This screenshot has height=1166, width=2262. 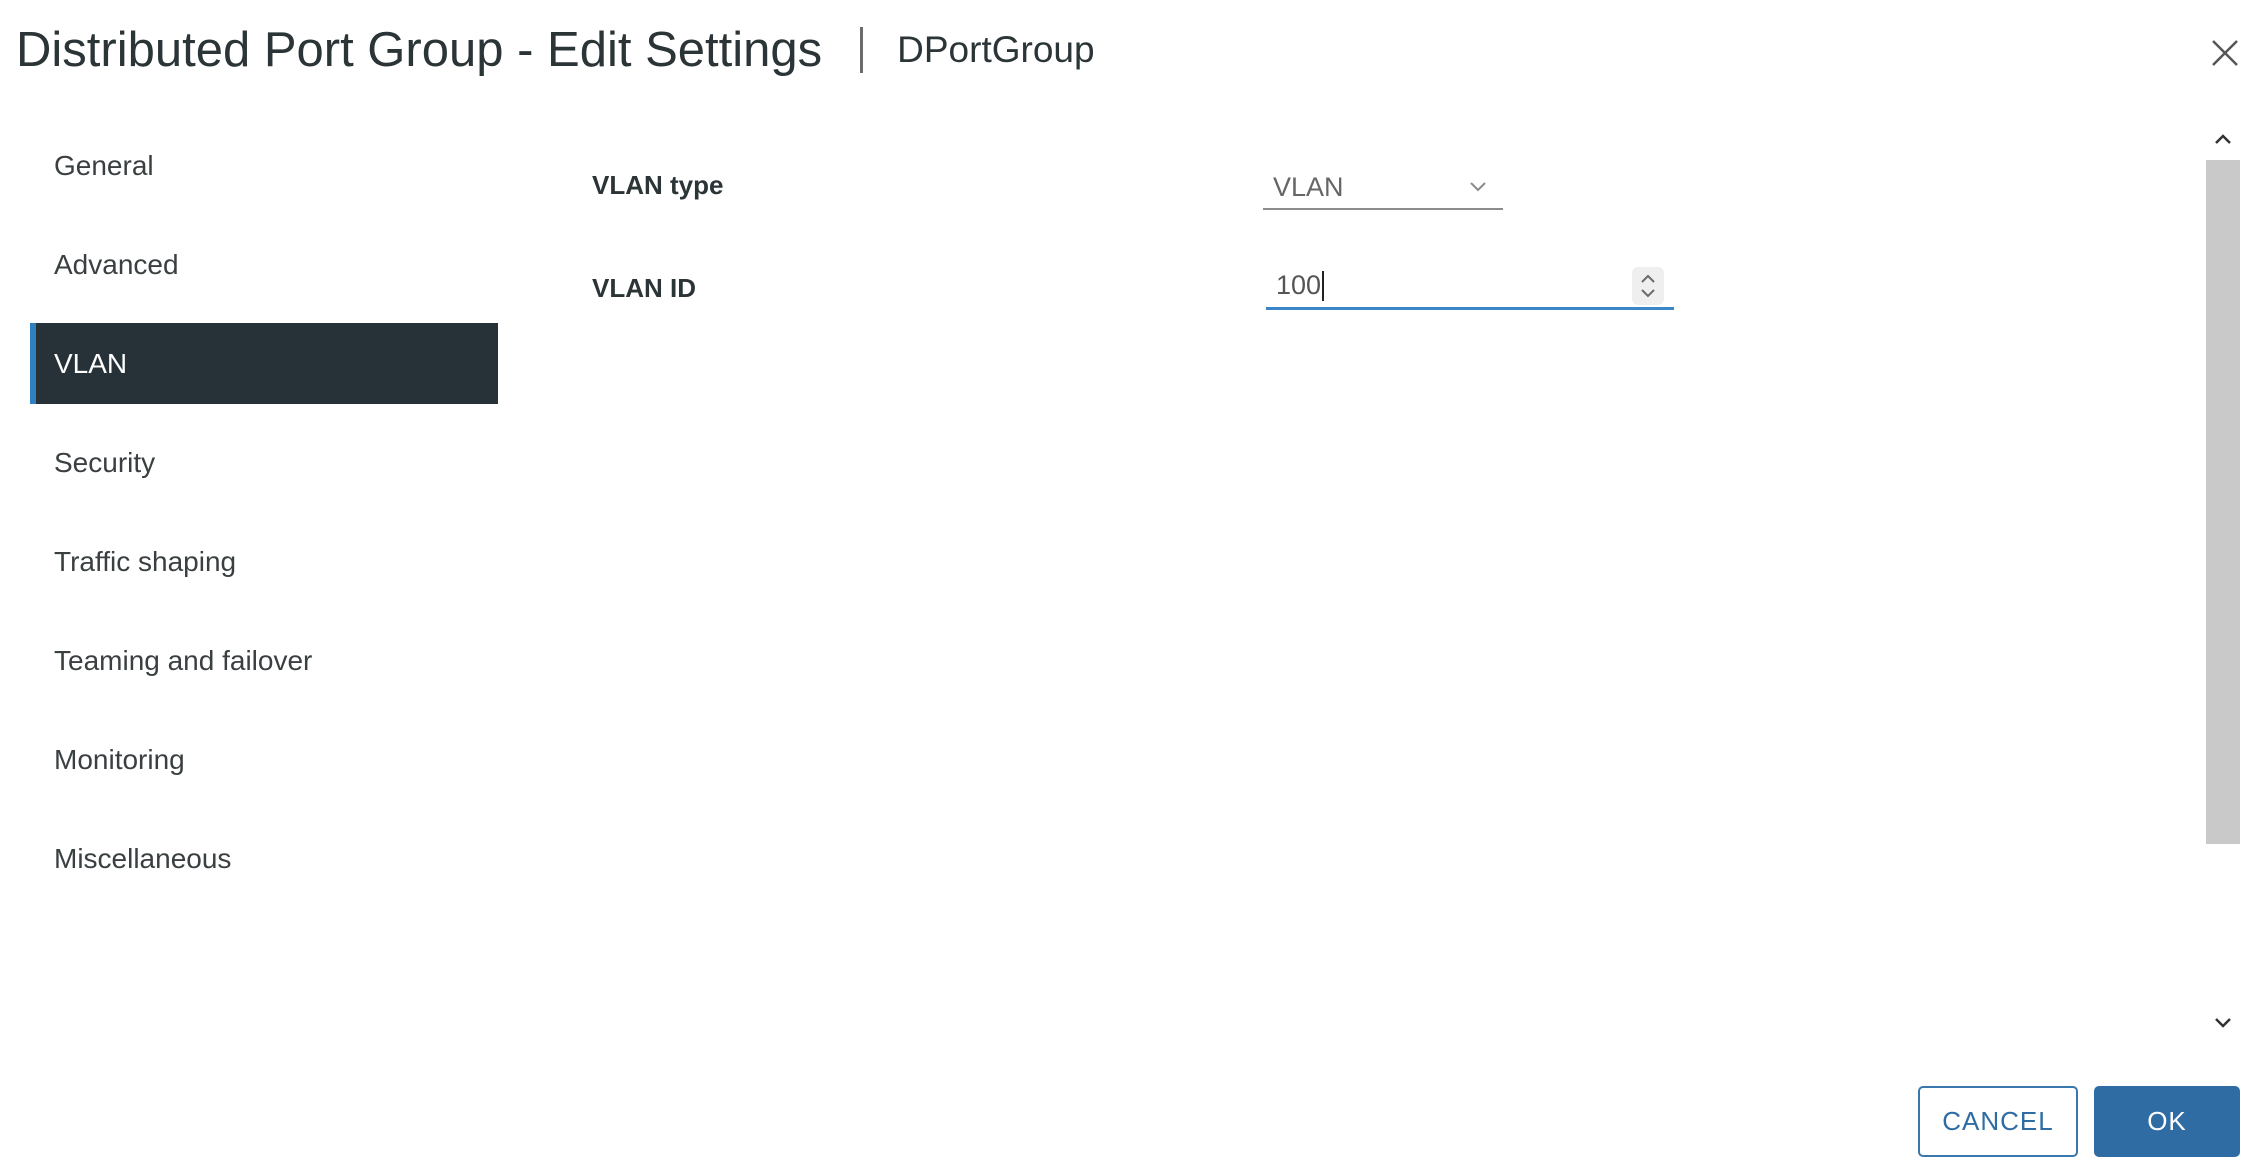 I want to click on content-scrollbar, so click(x=2223, y=581).